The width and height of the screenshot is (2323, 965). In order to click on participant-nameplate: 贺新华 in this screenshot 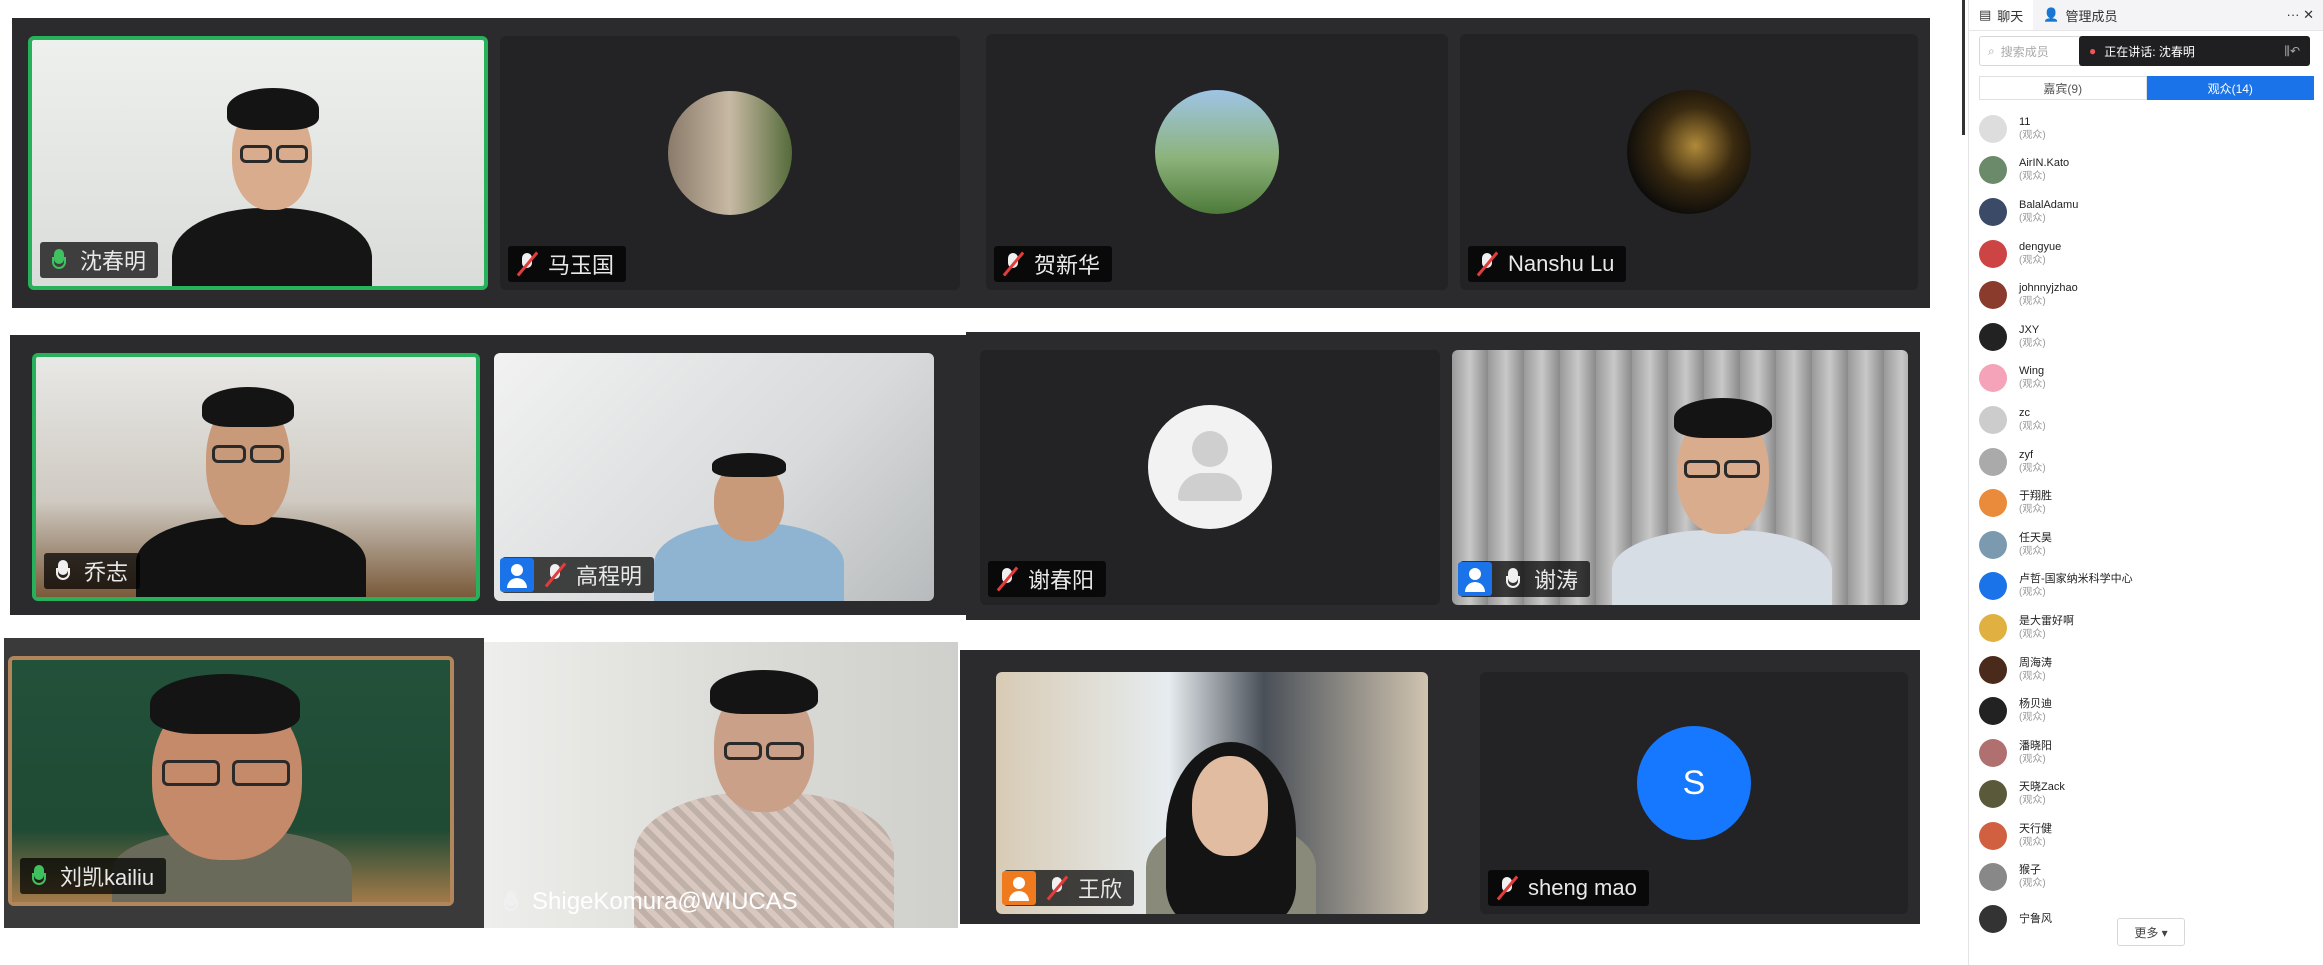, I will do `click(1053, 264)`.